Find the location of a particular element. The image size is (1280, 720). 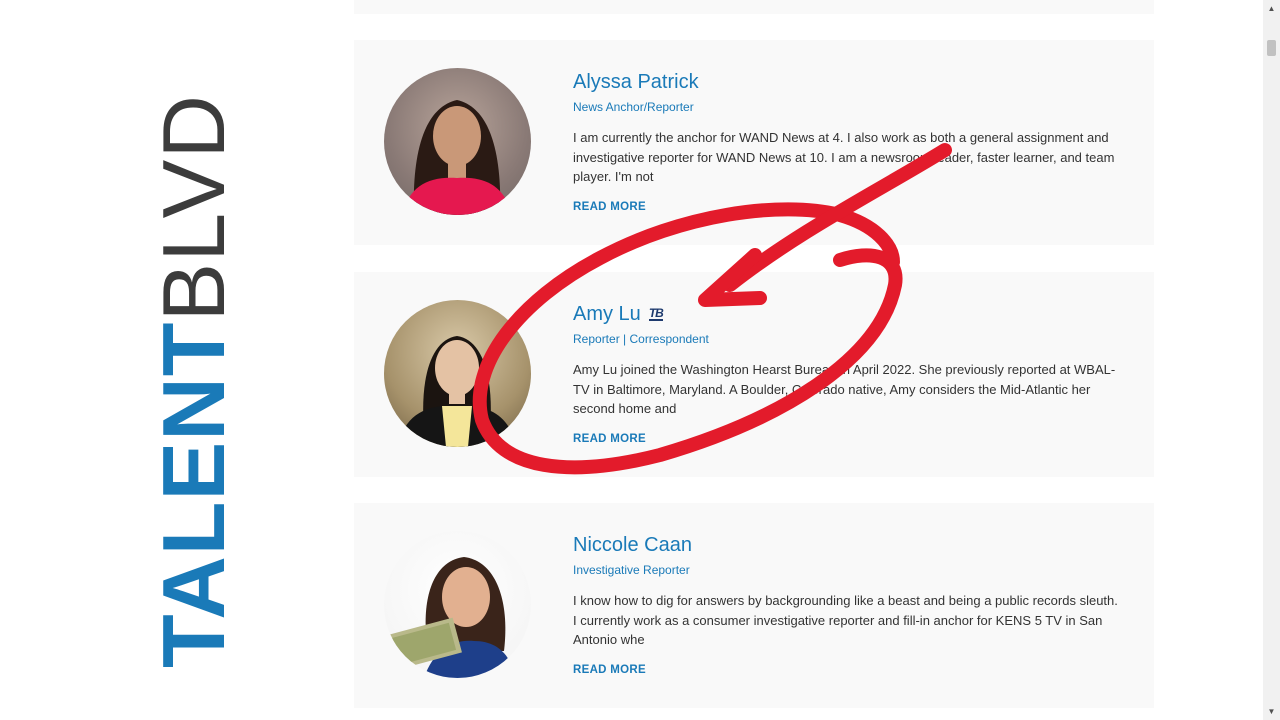

profile-name: Niccole Caan is located at coordinates (845, 545).